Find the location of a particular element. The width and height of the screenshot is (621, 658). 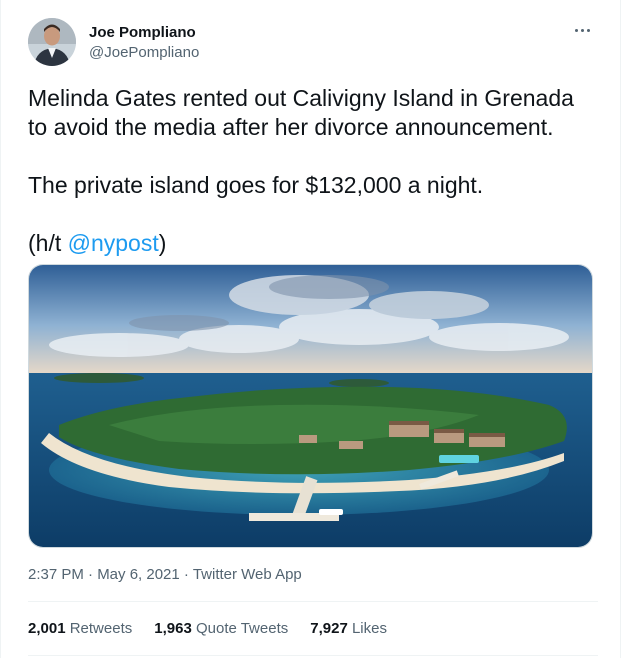

author-handle: @JoePompliano is located at coordinates (144, 52).